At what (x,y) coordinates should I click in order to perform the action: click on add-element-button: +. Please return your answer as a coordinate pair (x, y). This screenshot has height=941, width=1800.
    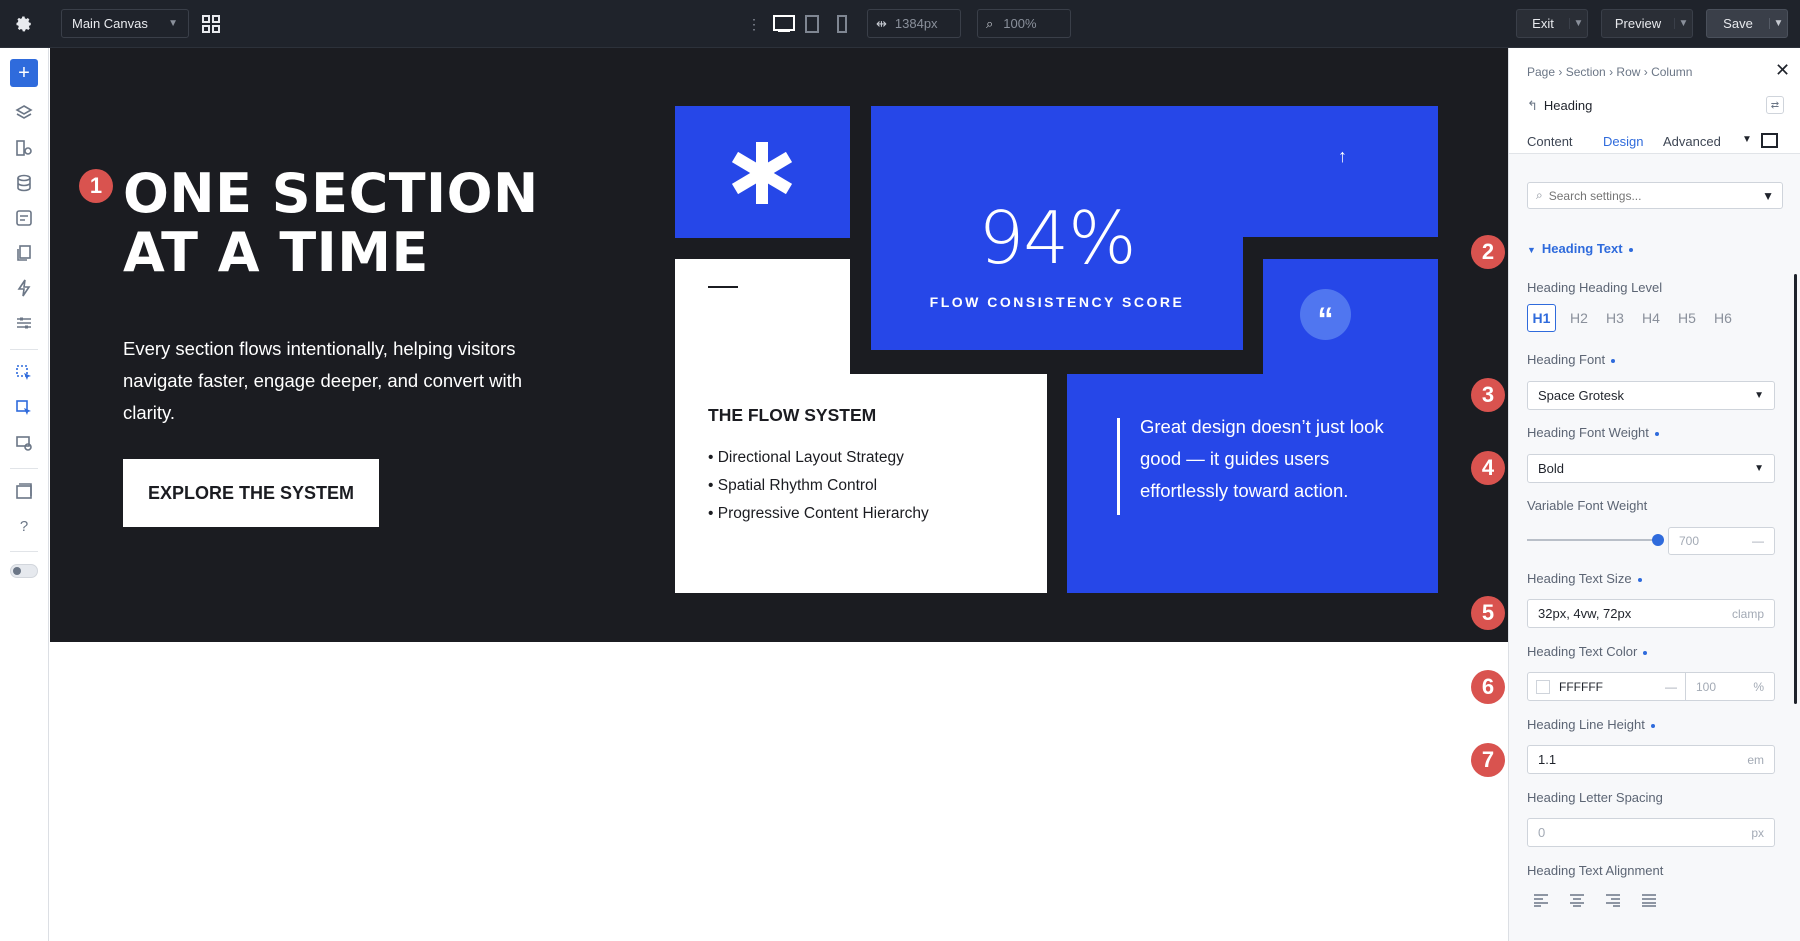
    Looking at the image, I should click on (24, 73).